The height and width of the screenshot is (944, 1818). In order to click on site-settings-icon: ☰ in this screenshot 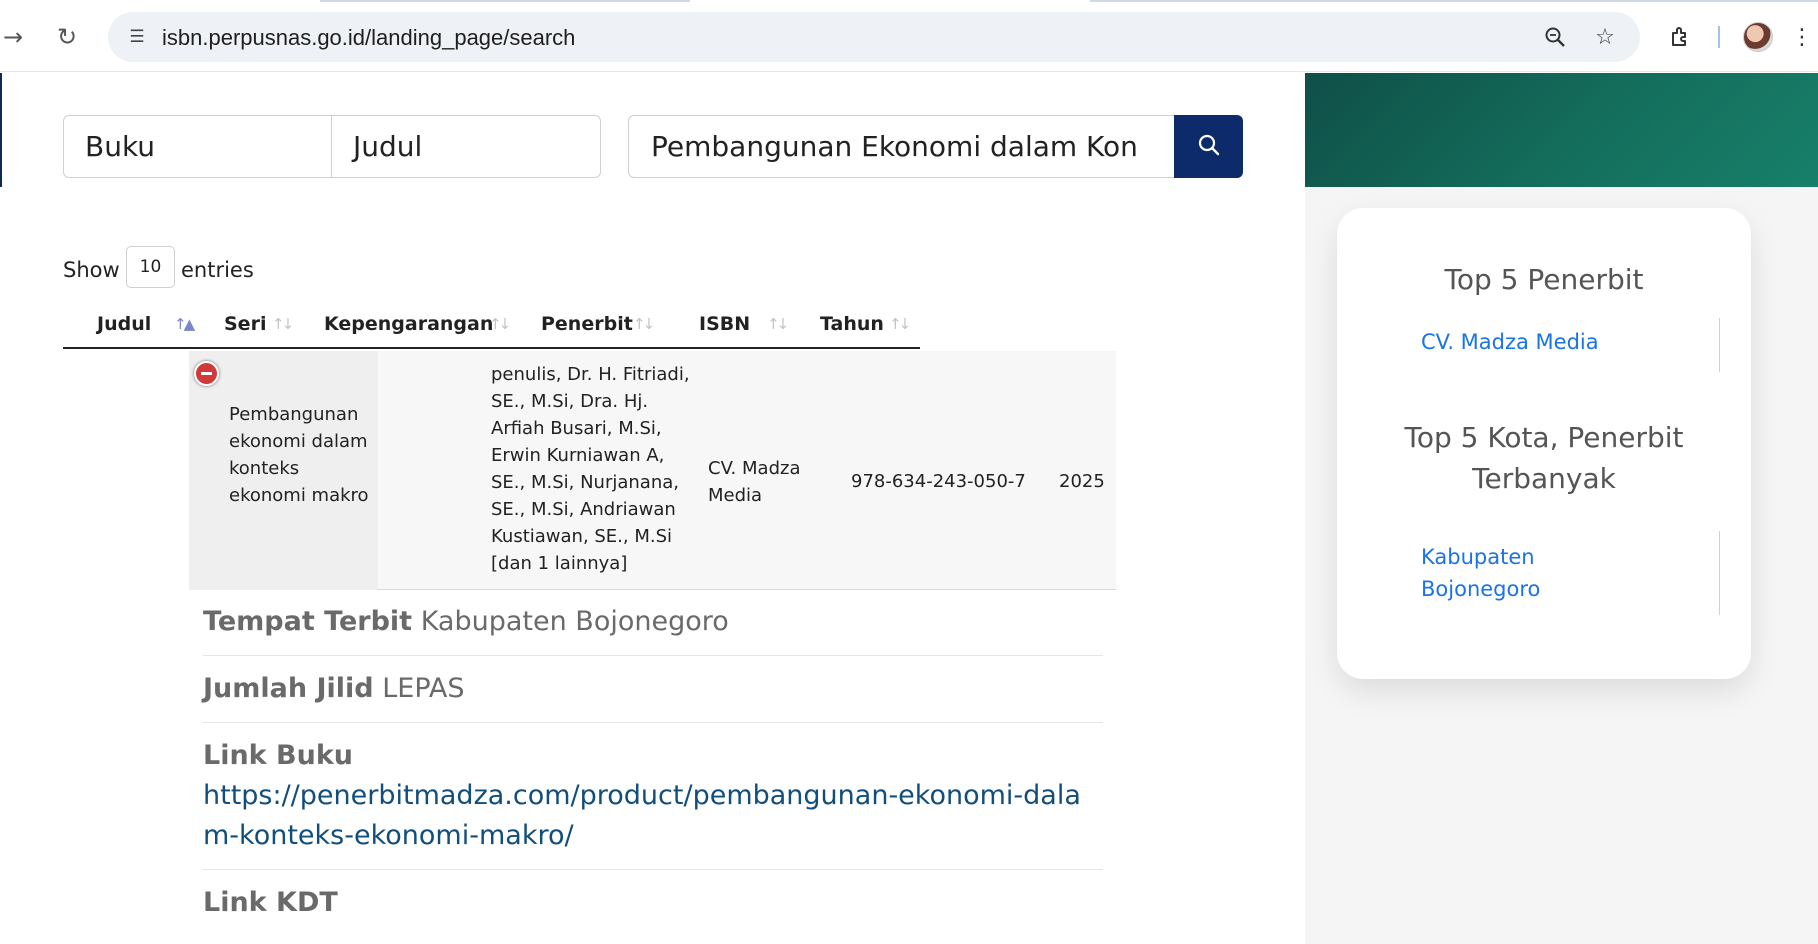, I will do `click(137, 37)`.